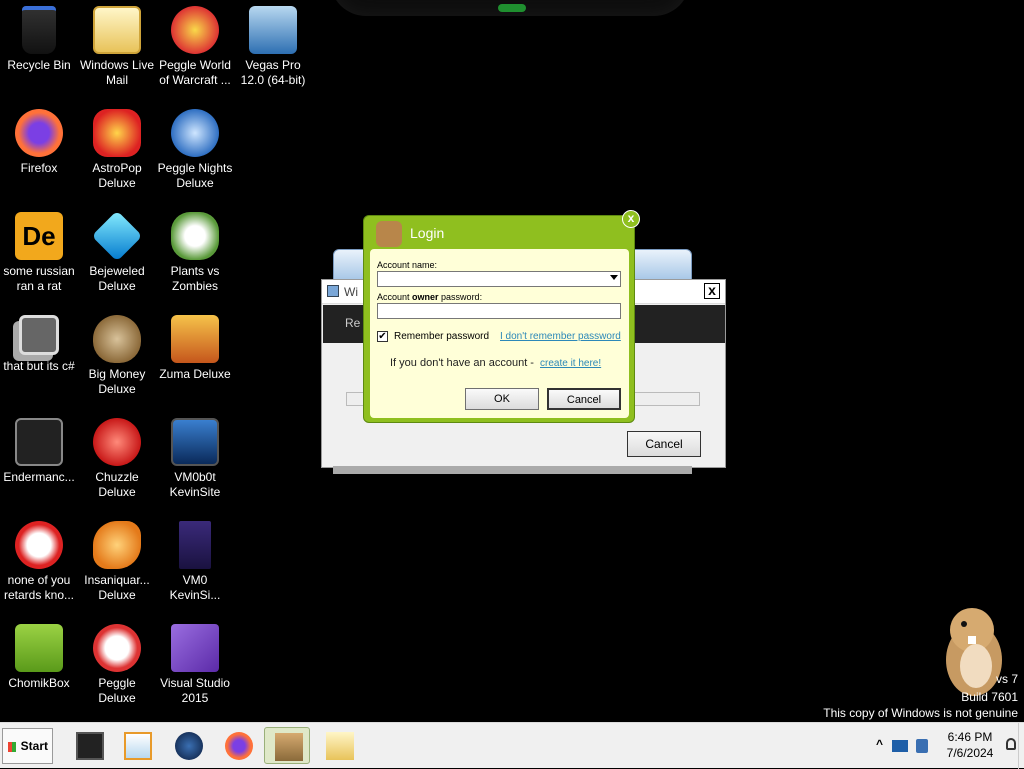  I want to click on desktop-icon-astropop: AstroPop Deluxe, so click(117, 147).